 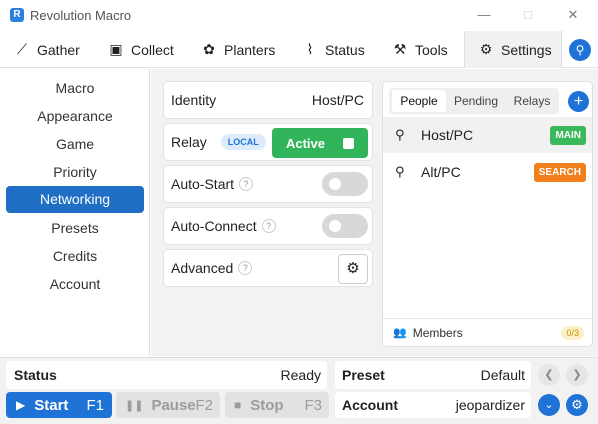 I want to click on tab-label: Status, so click(x=345, y=49).